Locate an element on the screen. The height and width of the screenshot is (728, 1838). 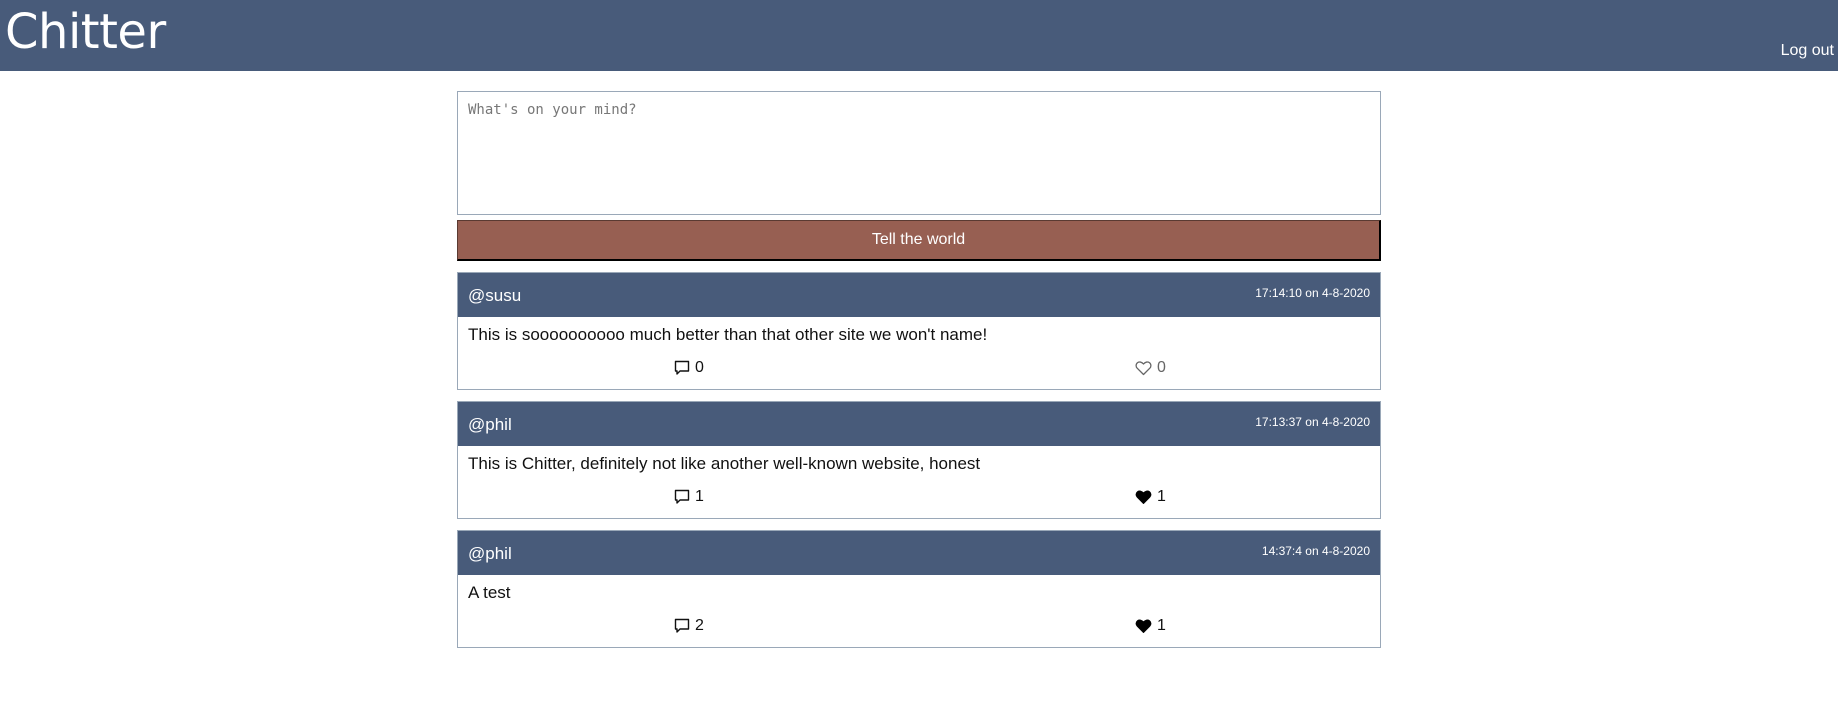
peep-timestamp: 14:37:4 on 4-8-2020 is located at coordinates (1315, 551).